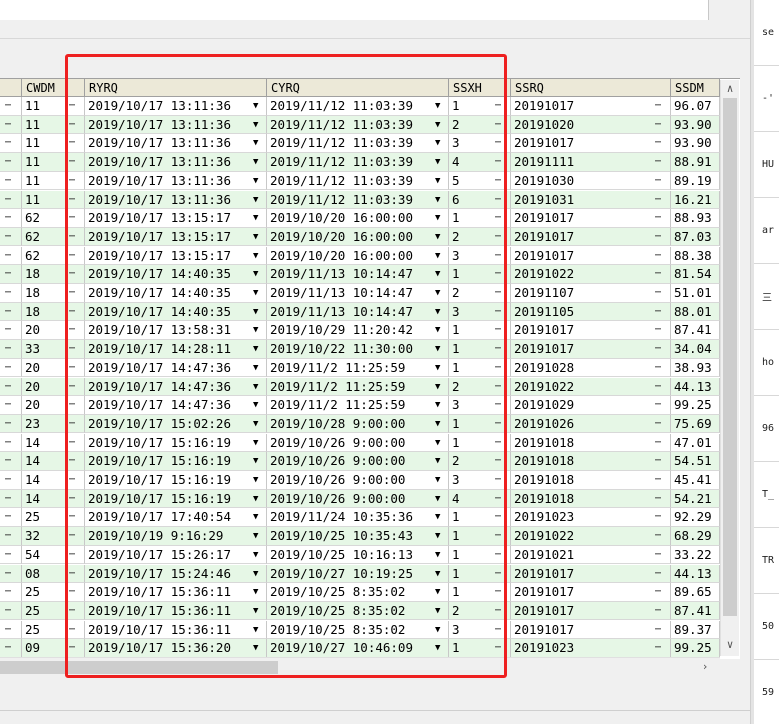  What do you see at coordinates (695, 218) in the screenshot?
I see `cell-ssdm: 88.93` at bounding box center [695, 218].